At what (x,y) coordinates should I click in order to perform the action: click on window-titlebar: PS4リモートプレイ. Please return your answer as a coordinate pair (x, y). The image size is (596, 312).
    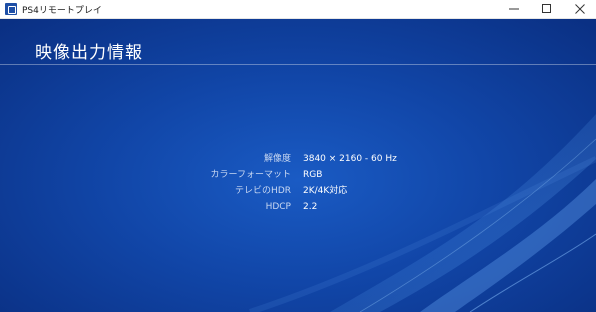
    Looking at the image, I should click on (298, 9).